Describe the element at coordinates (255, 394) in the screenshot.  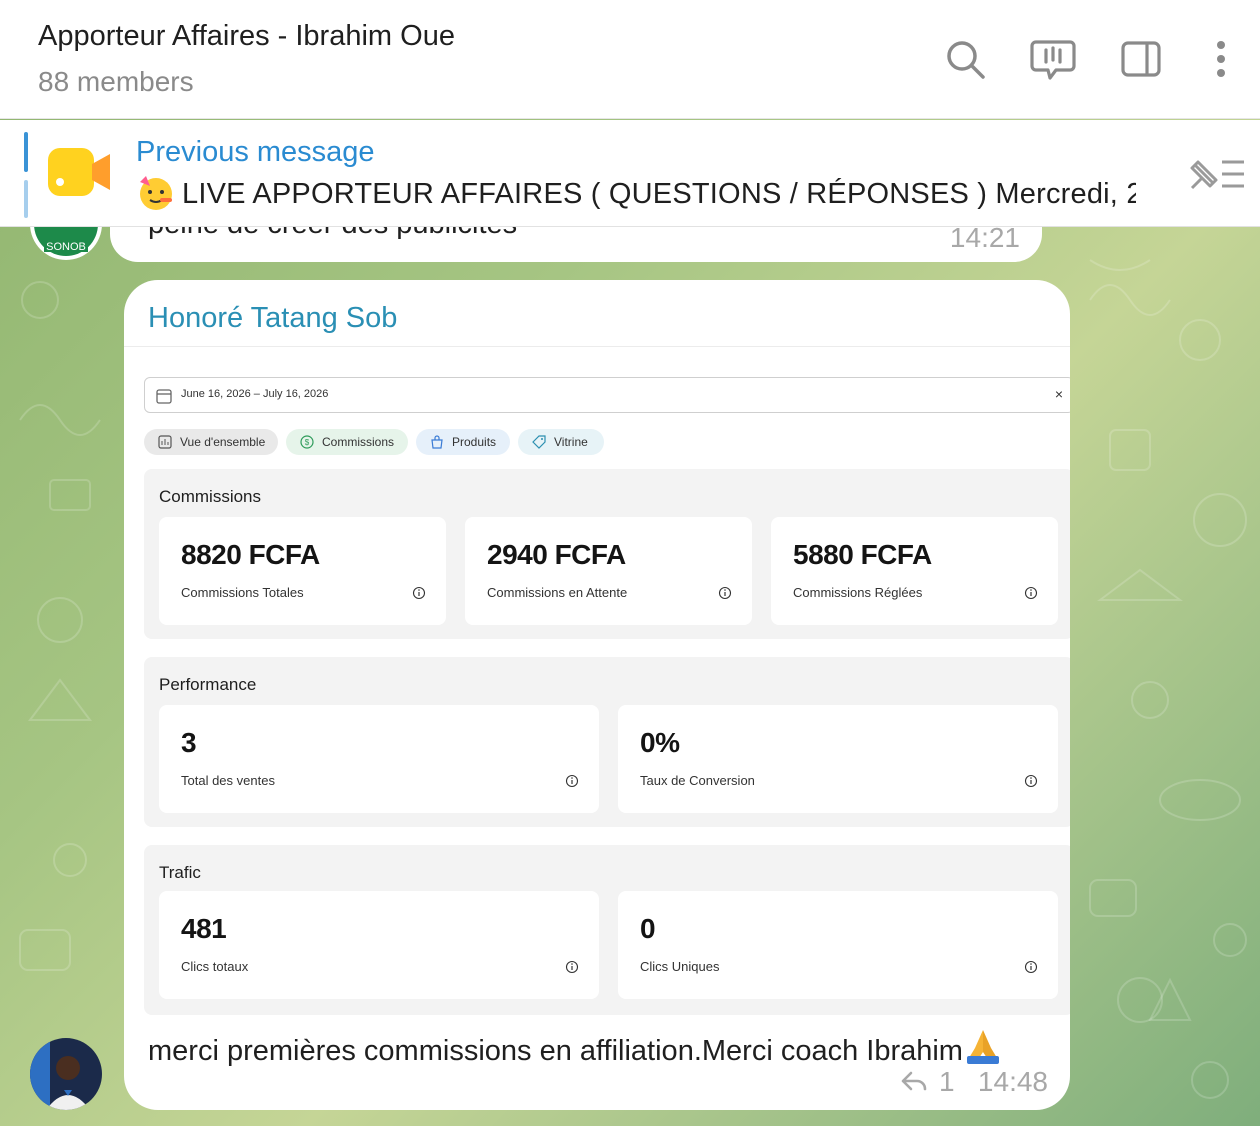
I see `date-range-text: June 16, 2026 – July 16, 2026` at that location.